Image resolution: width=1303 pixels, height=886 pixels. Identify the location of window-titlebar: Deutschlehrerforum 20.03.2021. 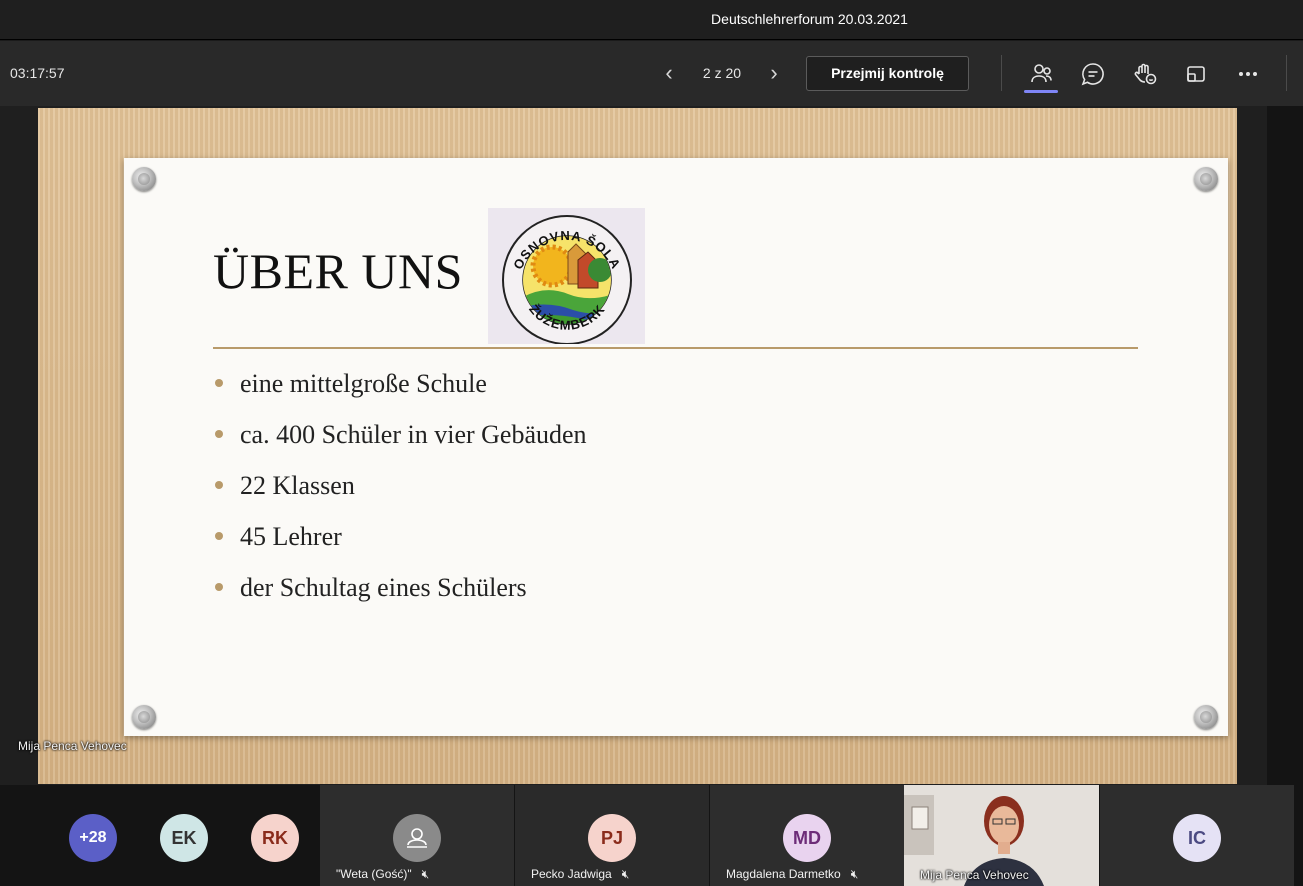
(651, 20).